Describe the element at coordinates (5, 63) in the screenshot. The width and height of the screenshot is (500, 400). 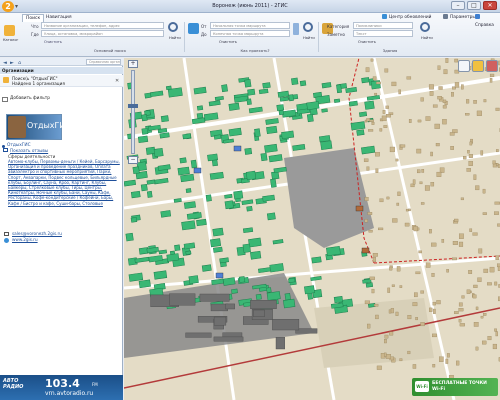
I see `back-arrow-icon: ◄` at that location.